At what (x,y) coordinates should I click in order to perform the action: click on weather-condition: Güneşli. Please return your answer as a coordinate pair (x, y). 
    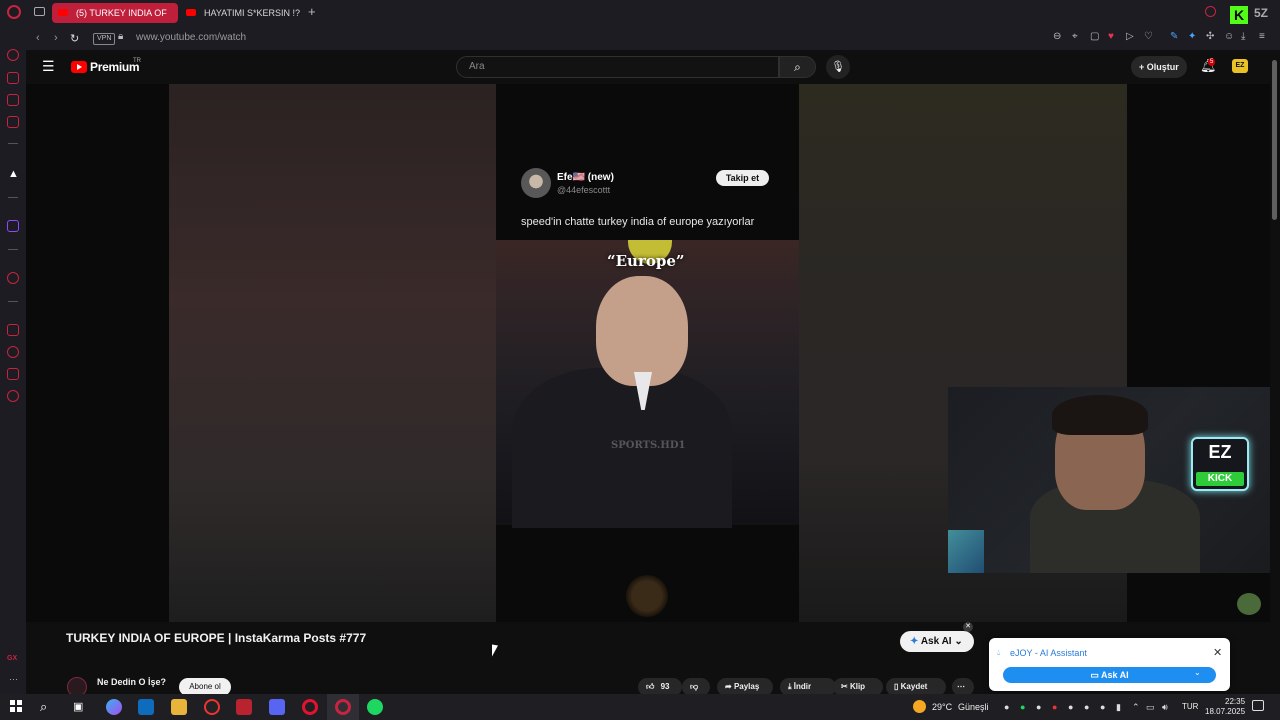
    Looking at the image, I should click on (973, 707).